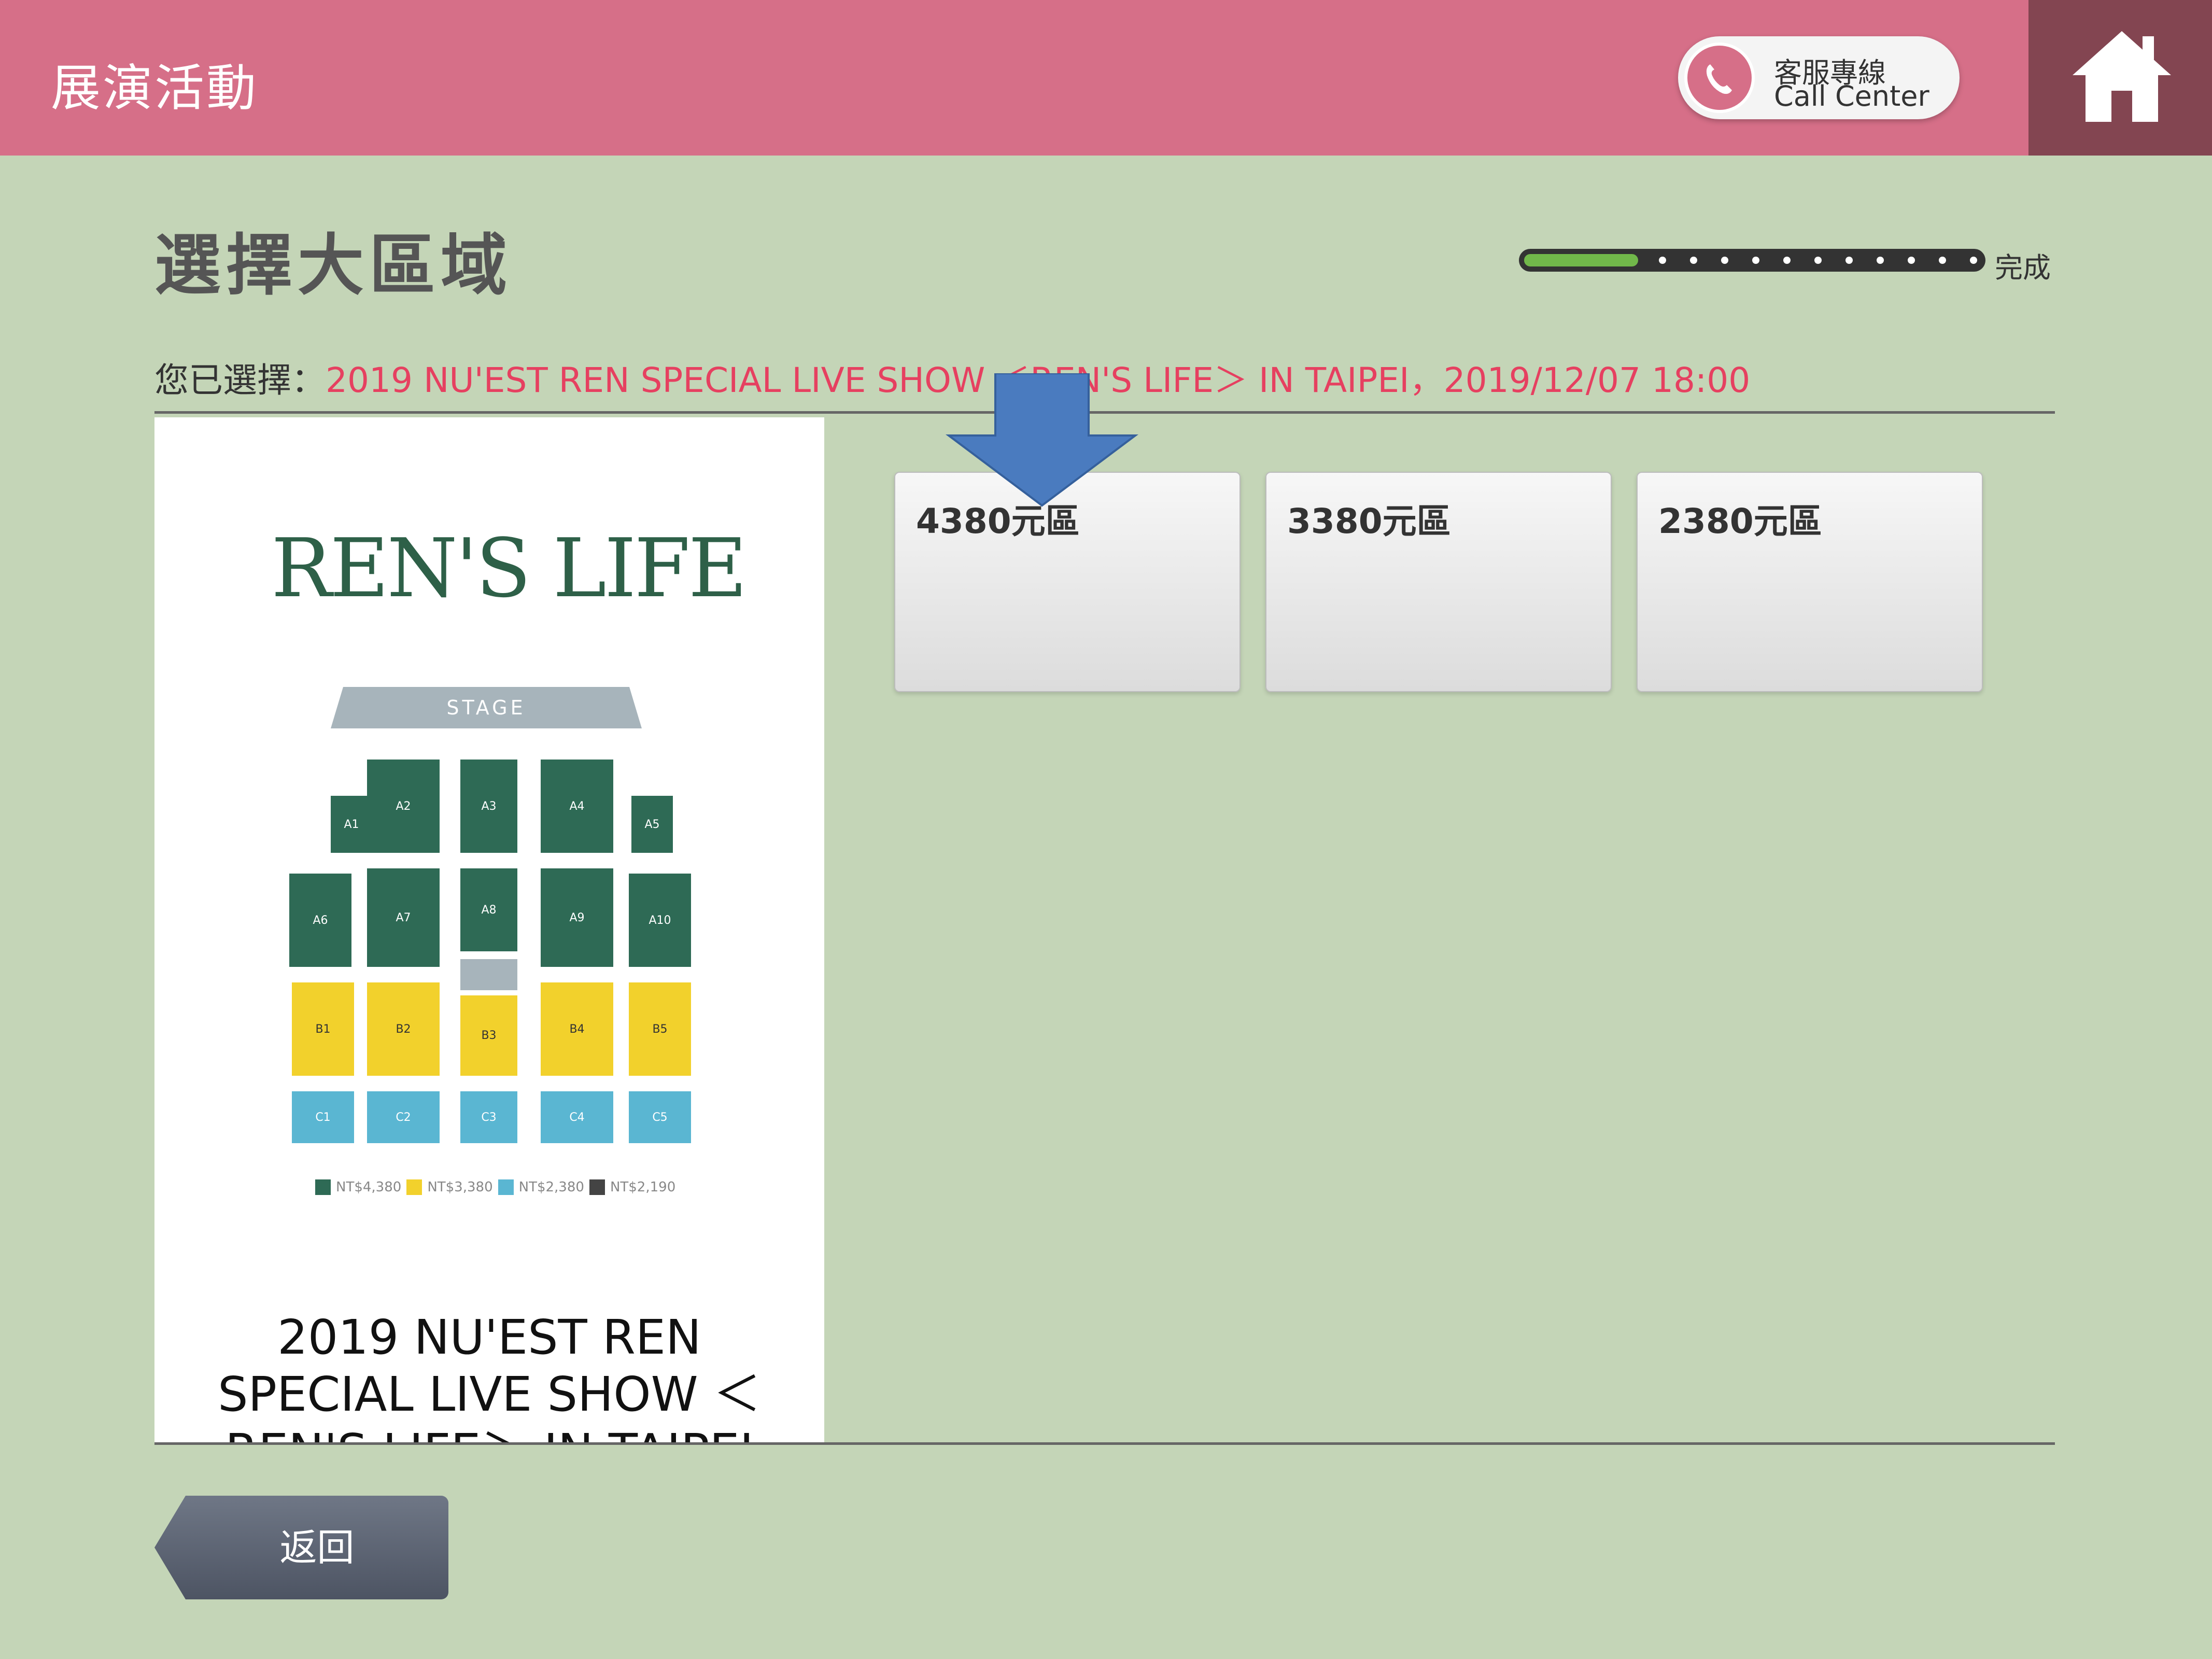  I want to click on phone-icon, so click(1719, 78).